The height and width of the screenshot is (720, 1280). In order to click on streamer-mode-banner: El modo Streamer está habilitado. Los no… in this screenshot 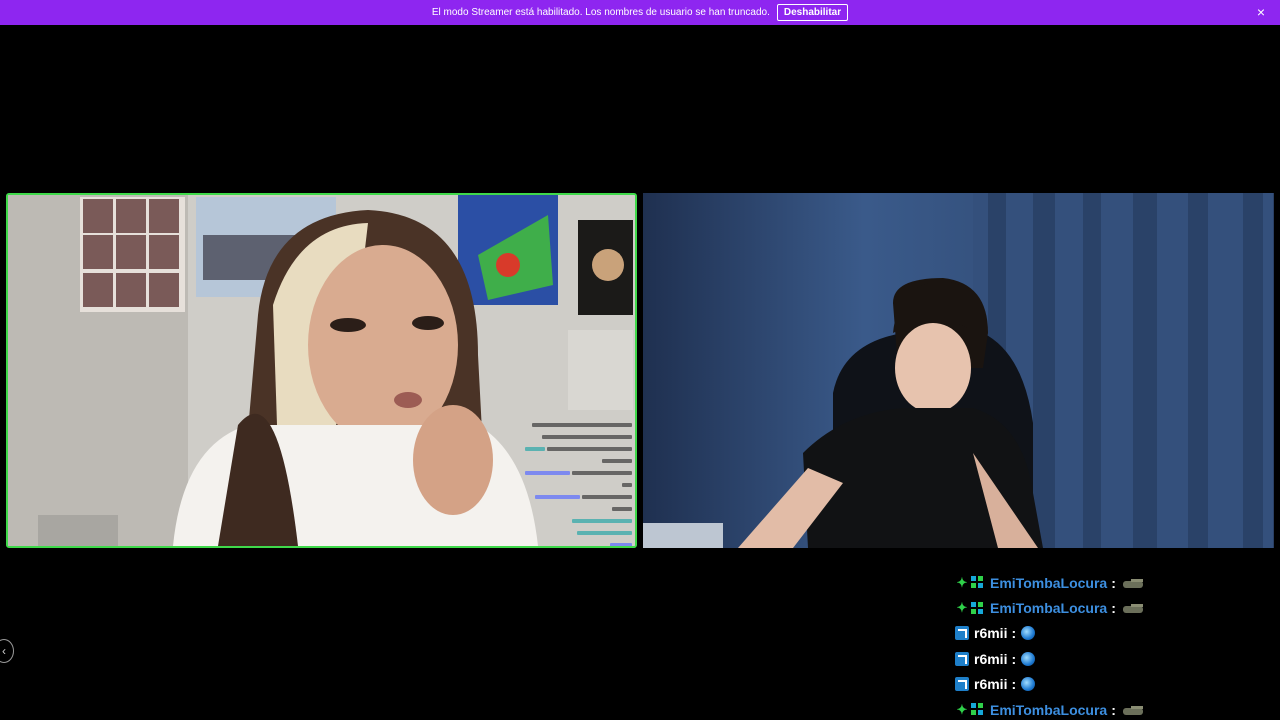, I will do `click(640, 12)`.